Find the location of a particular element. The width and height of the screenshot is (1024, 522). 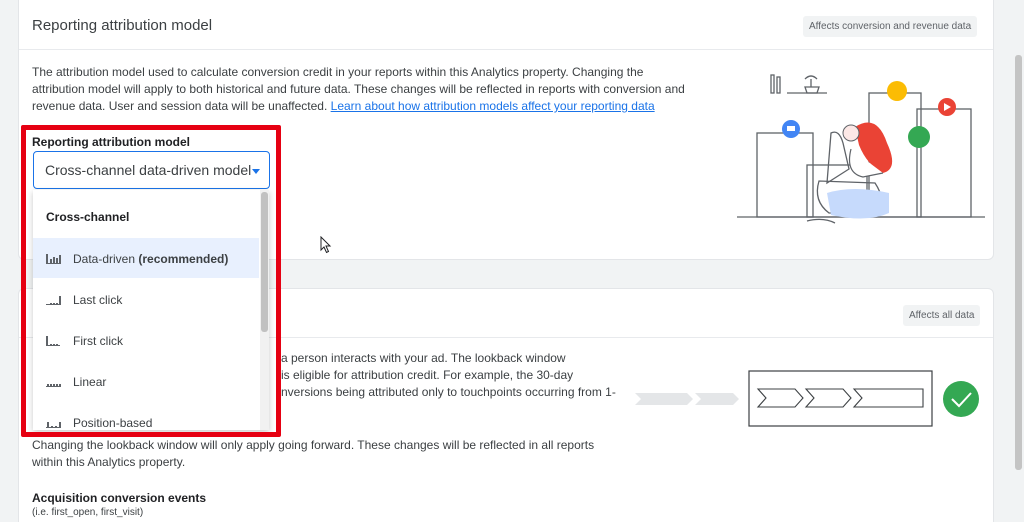

mouse-cursor-icon is located at coordinates (326, 245).